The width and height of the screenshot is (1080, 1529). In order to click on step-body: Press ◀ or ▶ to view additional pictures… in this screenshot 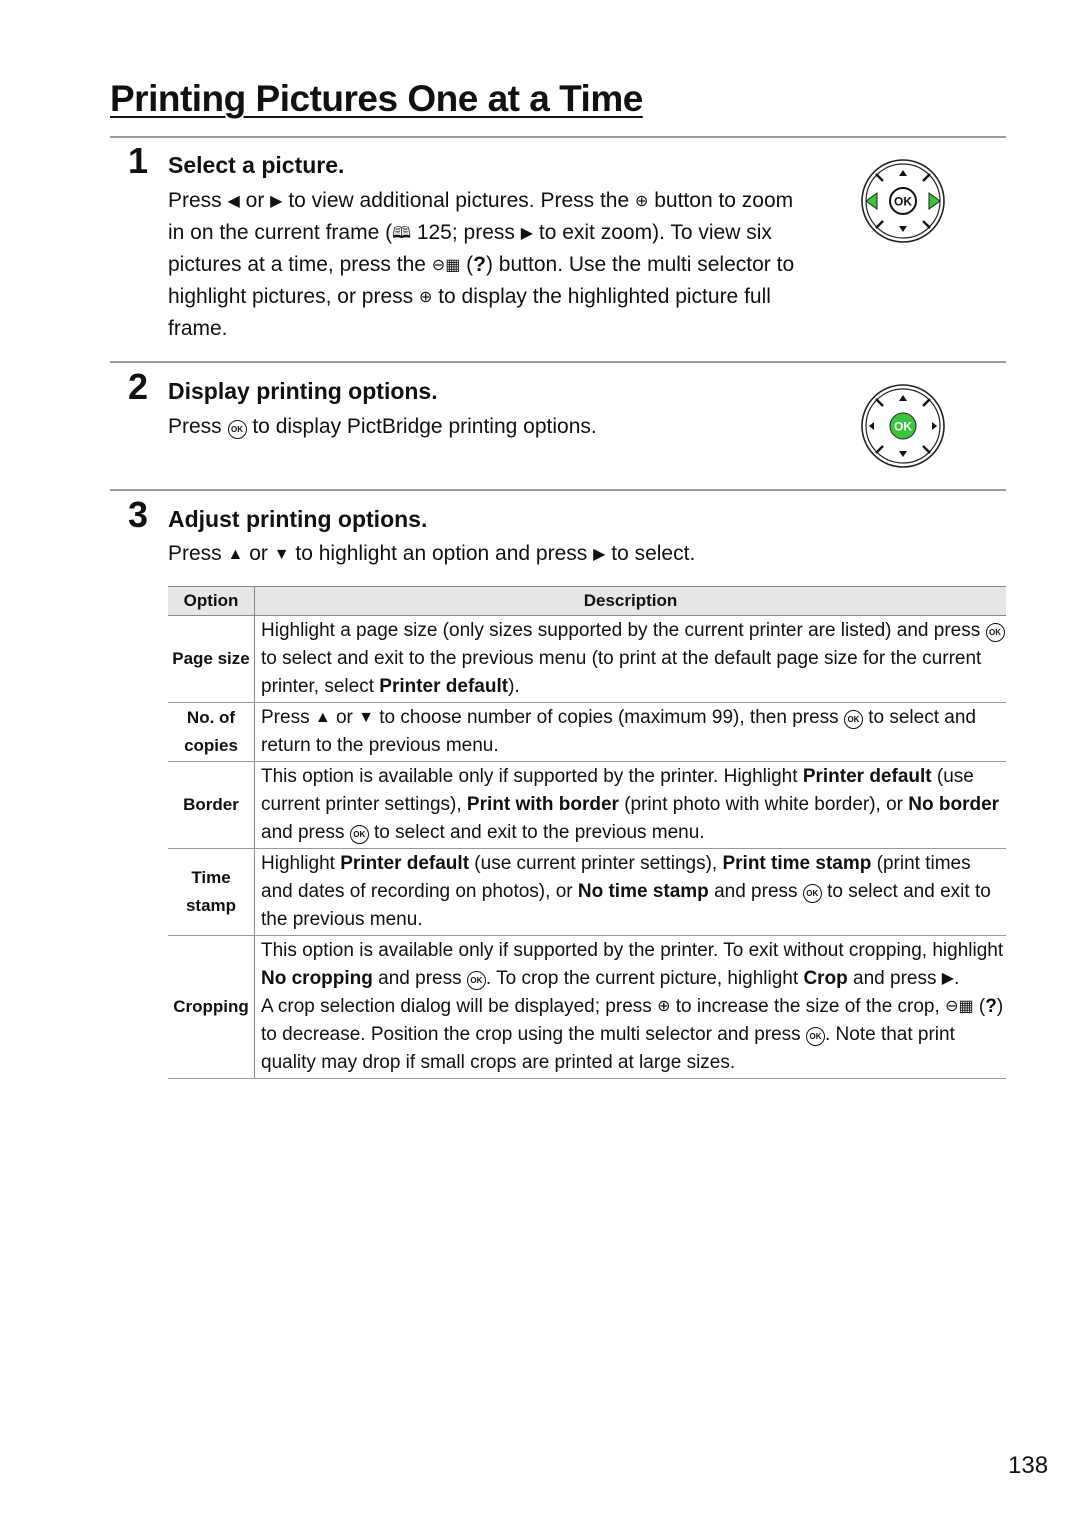, I will do `click(488, 264)`.